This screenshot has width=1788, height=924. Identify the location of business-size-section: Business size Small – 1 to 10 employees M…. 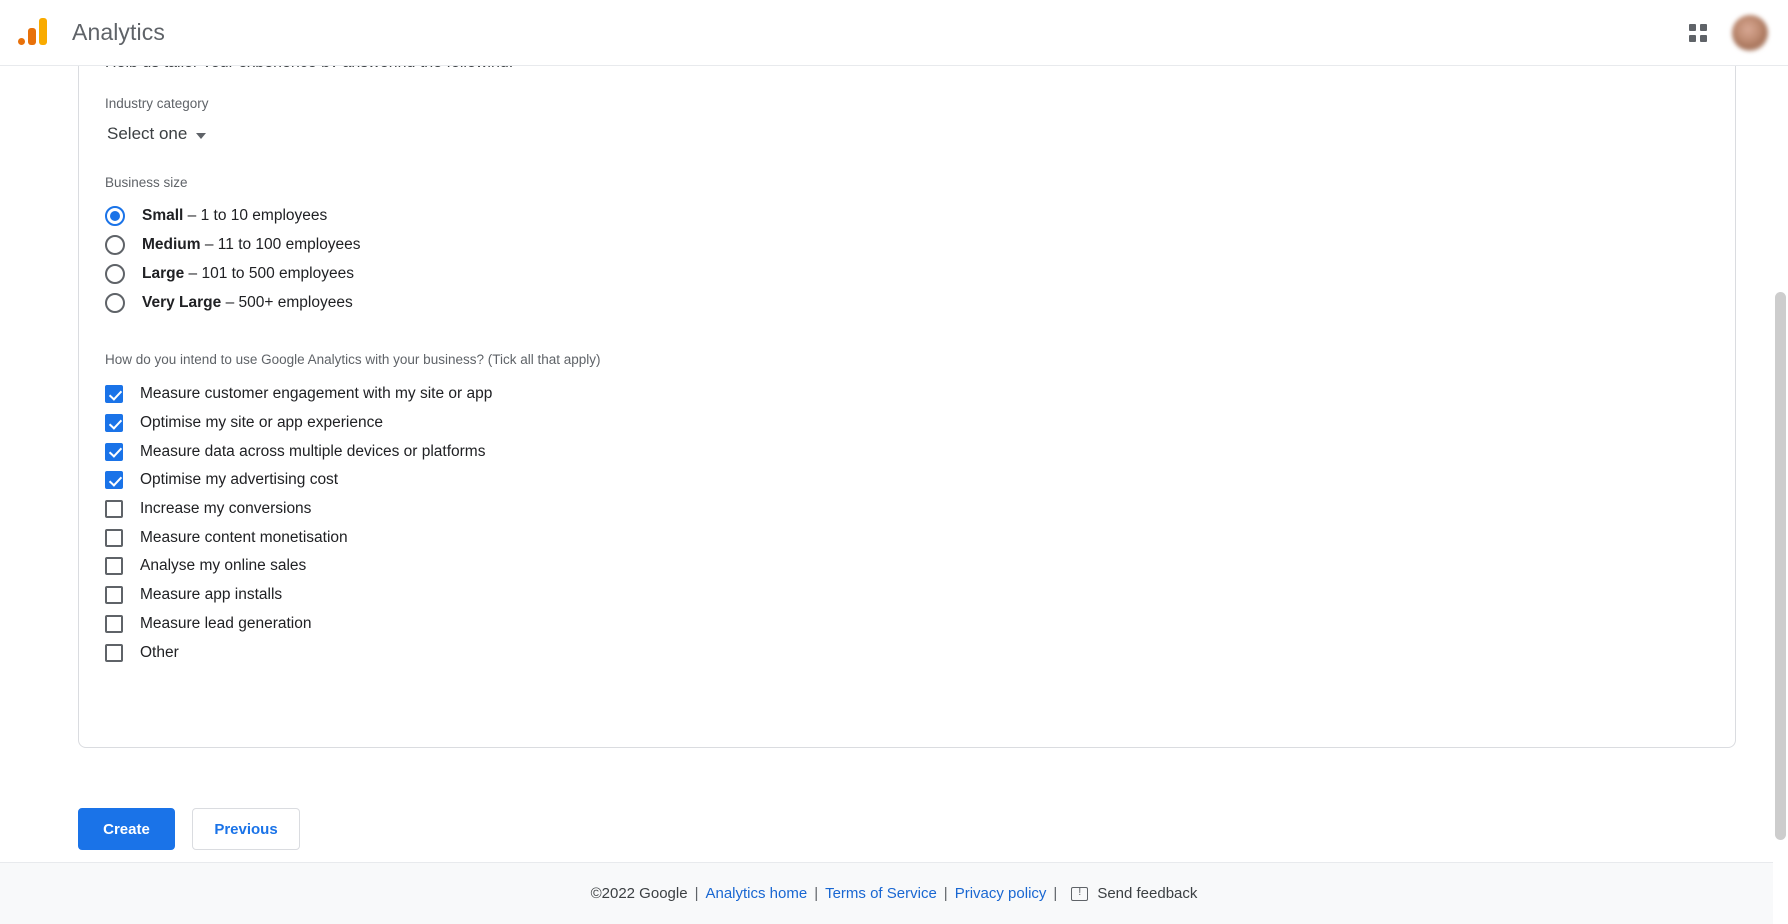
(907, 245).